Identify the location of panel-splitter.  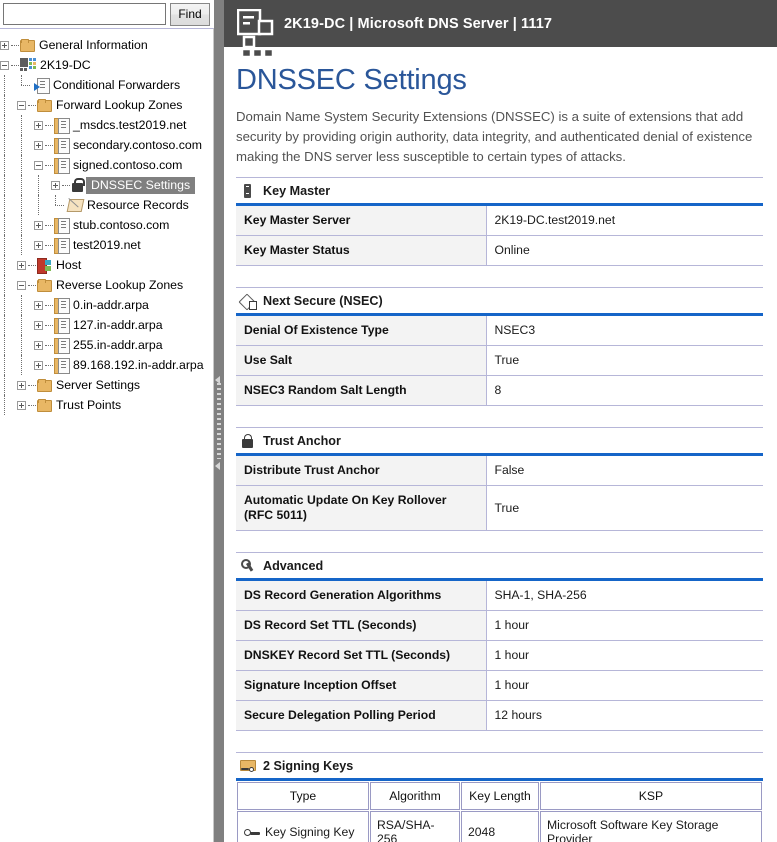
(219, 421).